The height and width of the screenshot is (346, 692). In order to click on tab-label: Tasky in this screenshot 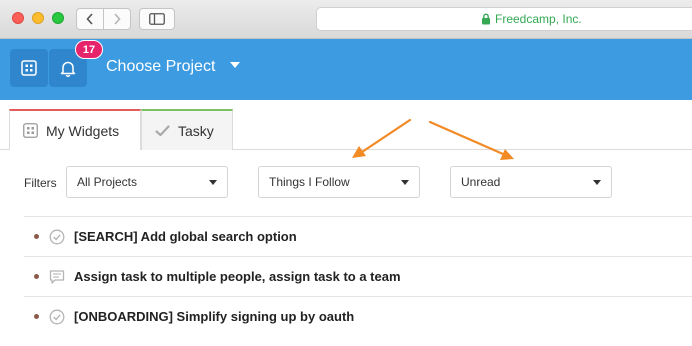, I will do `click(196, 130)`.